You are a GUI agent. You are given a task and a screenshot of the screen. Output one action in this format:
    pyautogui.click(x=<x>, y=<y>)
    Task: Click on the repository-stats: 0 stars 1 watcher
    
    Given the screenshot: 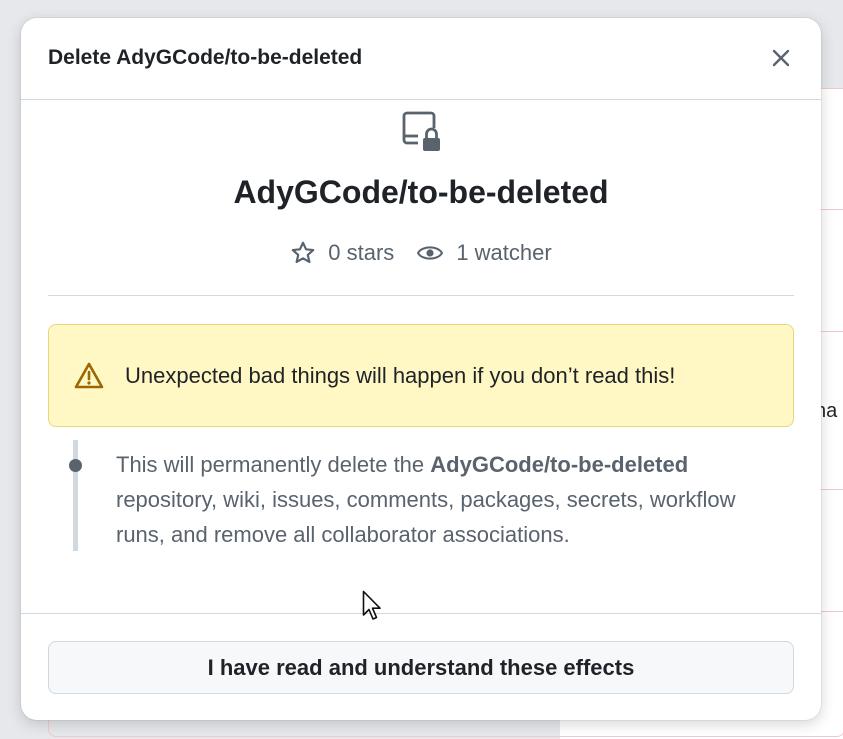 What is the action you would take?
    pyautogui.click(x=421, y=253)
    